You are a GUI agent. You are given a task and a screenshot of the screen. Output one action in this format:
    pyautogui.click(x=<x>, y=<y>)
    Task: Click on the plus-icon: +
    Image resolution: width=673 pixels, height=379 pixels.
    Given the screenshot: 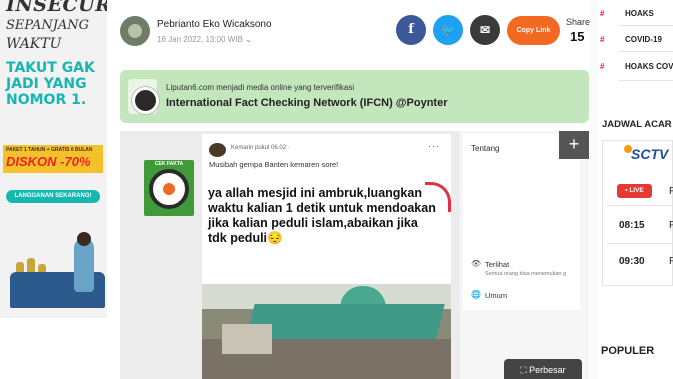 What is the action you would take?
    pyautogui.click(x=574, y=145)
    